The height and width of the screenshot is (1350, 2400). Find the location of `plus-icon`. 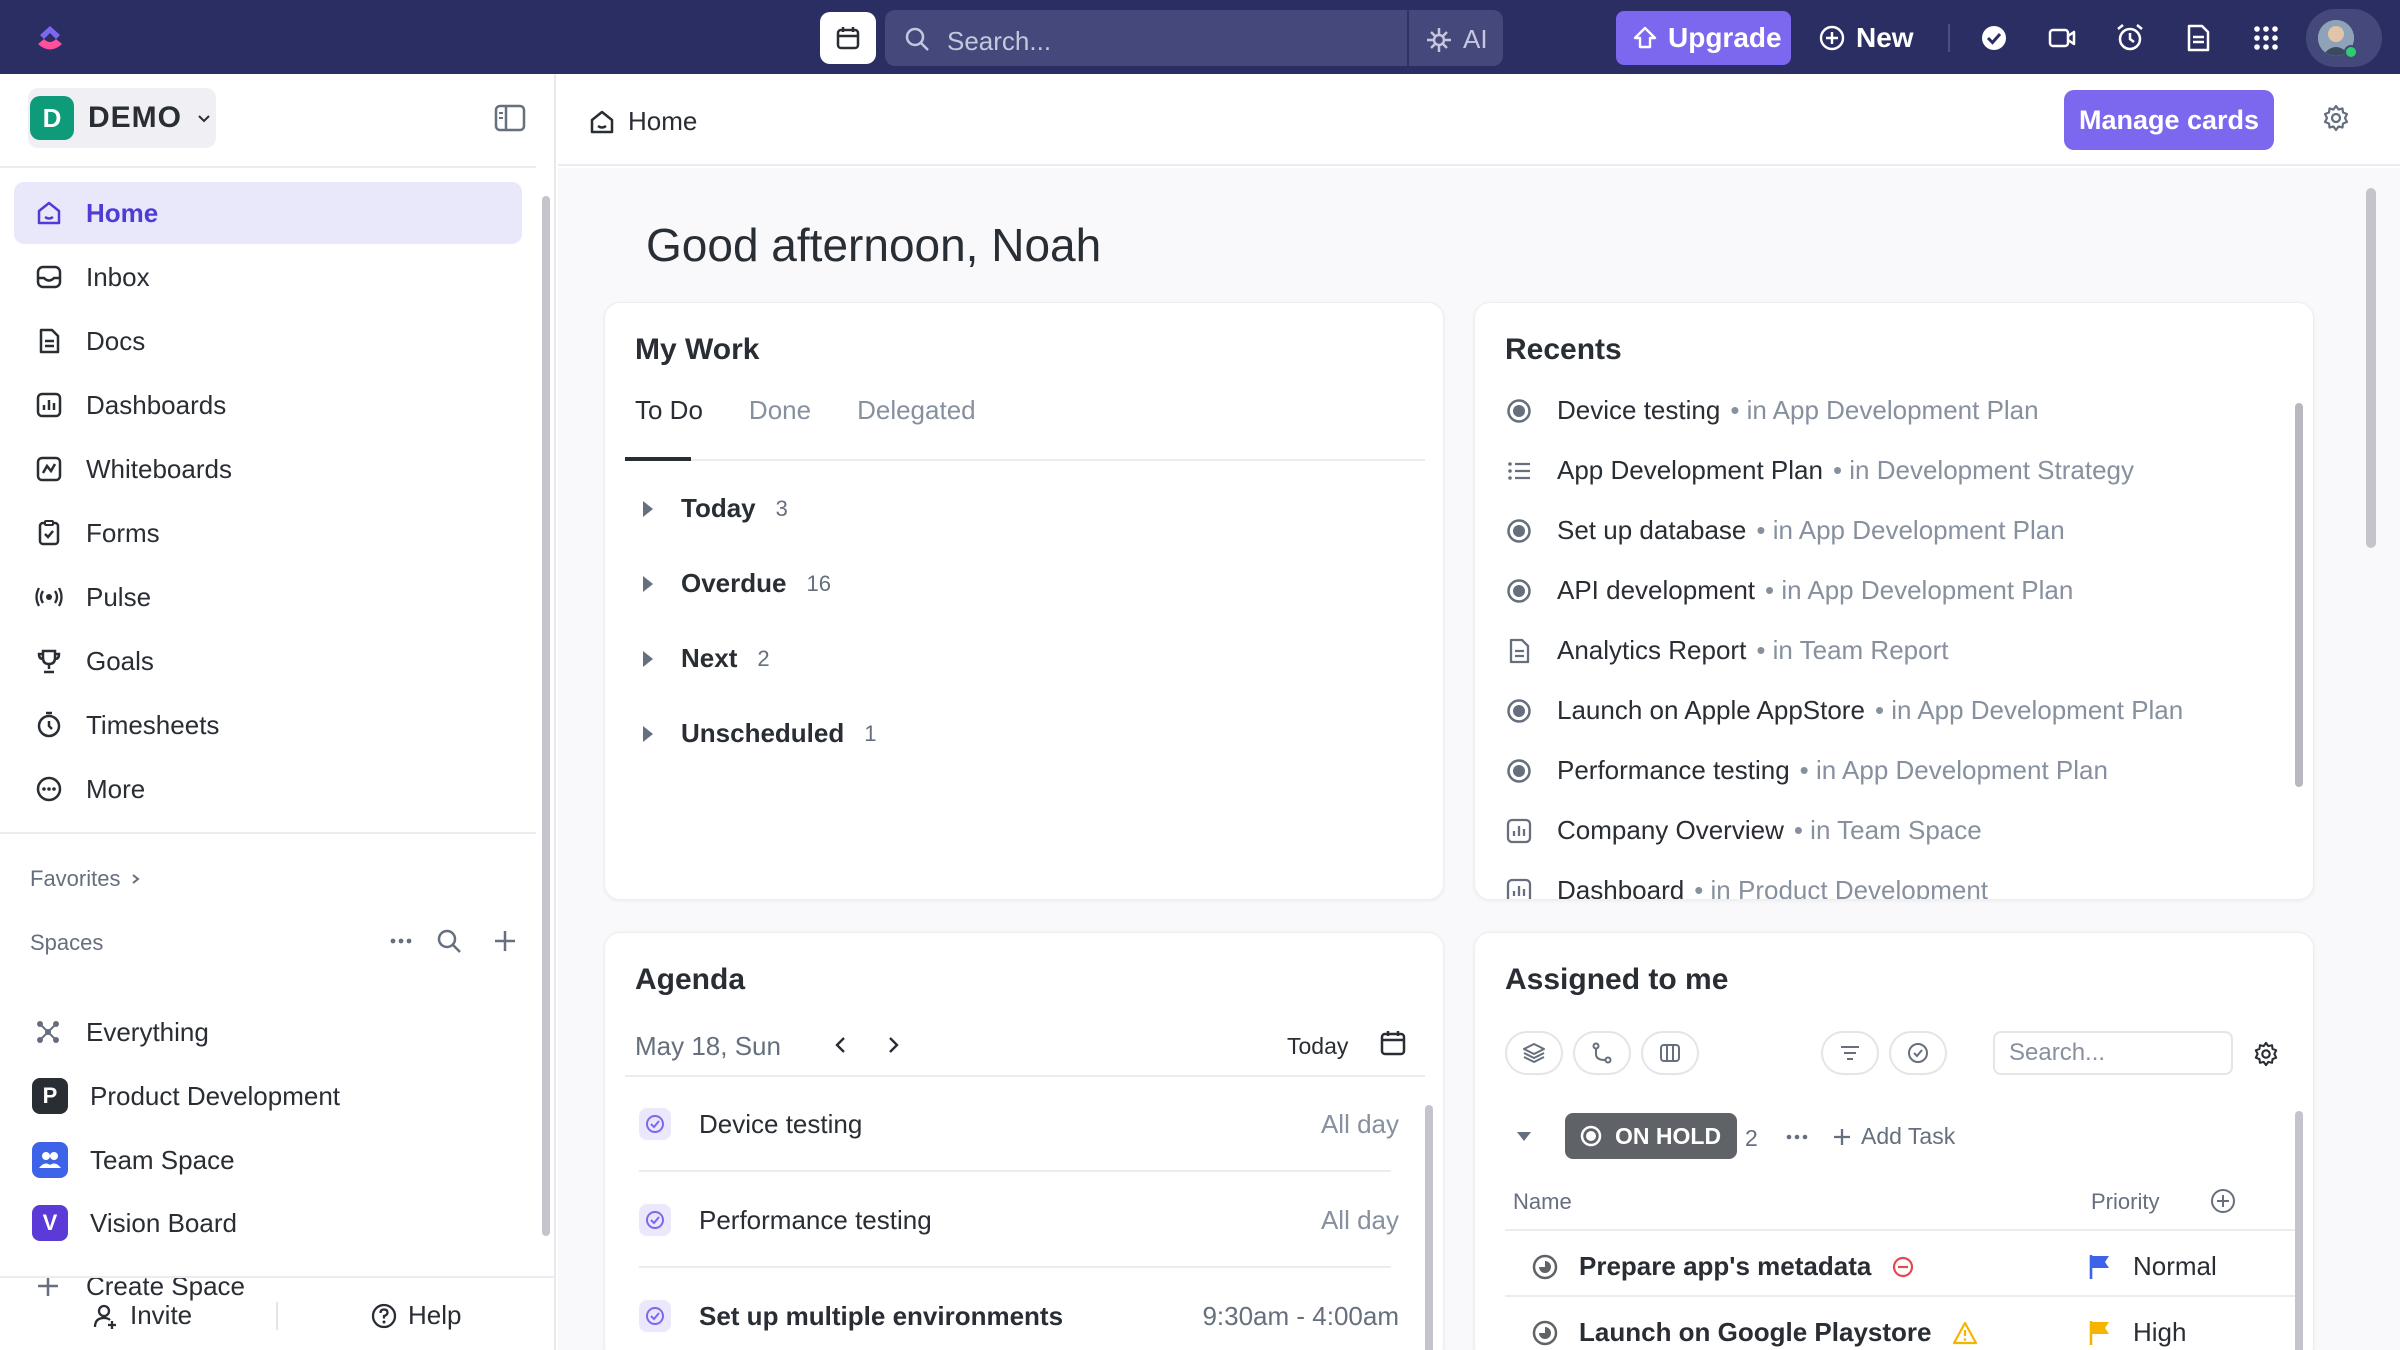

plus-icon is located at coordinates (505, 941).